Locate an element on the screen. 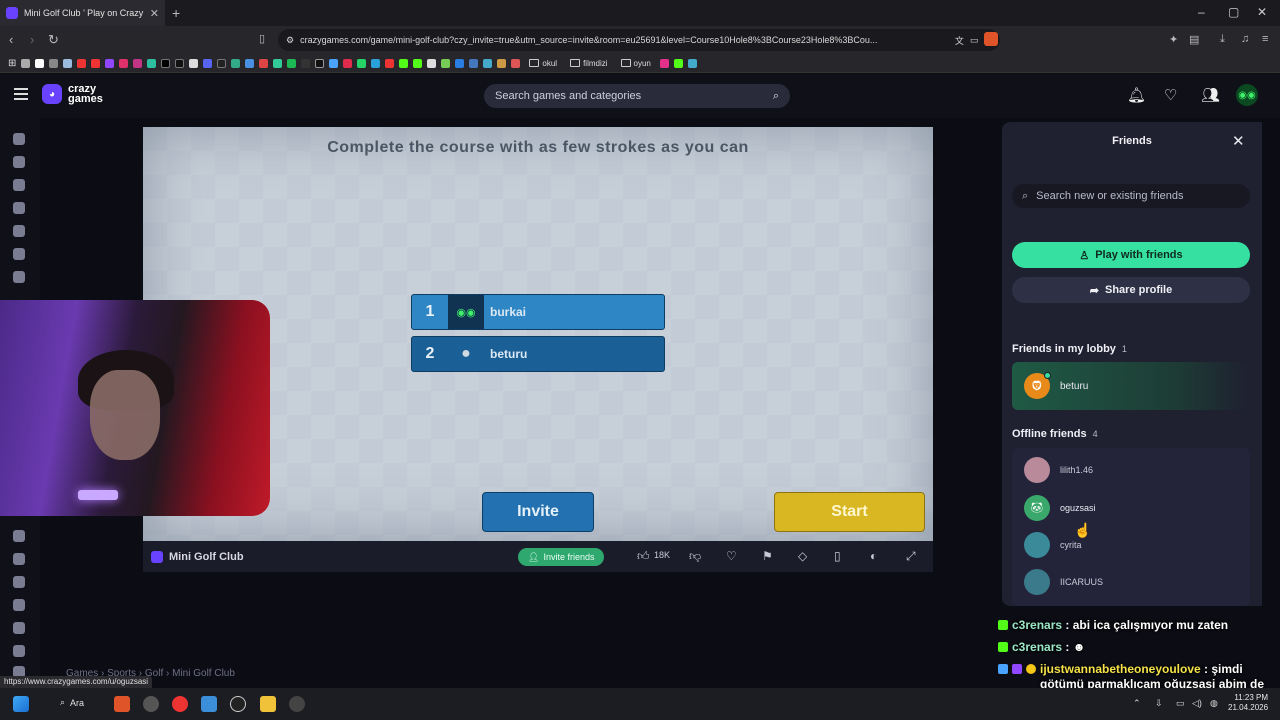 The width and height of the screenshot is (1280, 720). media-icon: ♫ is located at coordinates (1245, 39).